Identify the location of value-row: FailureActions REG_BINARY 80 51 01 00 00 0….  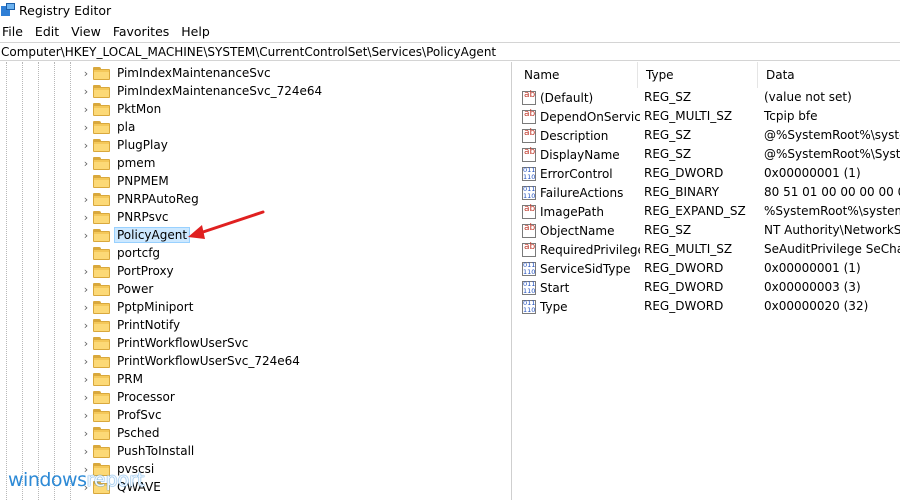
(708, 192).